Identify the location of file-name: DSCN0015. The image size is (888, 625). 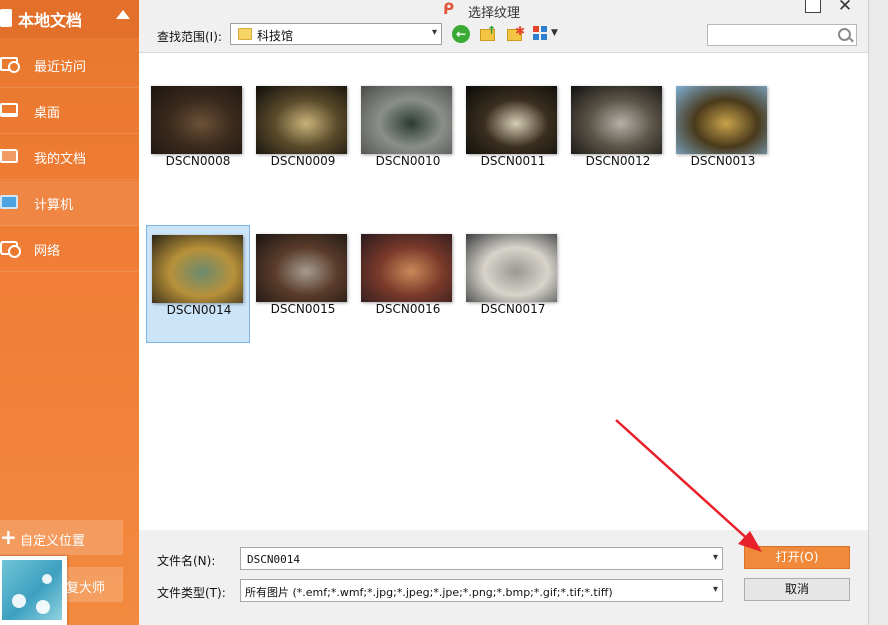
(303, 309).